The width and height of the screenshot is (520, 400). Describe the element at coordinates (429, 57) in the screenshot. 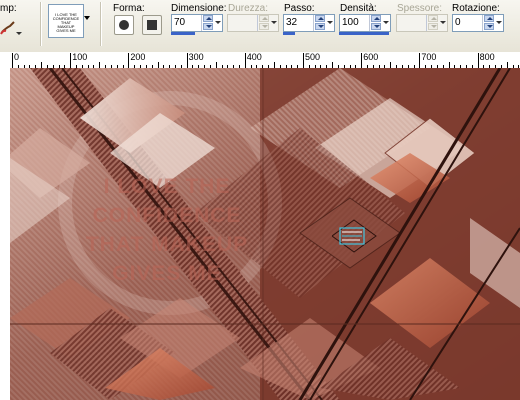

I see `ruler-label: 700` at that location.